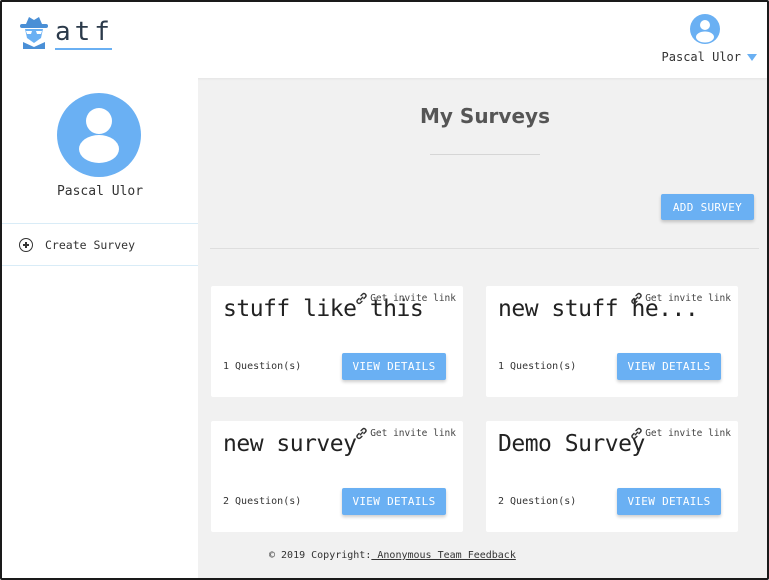 Image resolution: width=769 pixels, height=580 pixels. Describe the element at coordinates (90, 245) in the screenshot. I see `sidebar-item-label: Create Survey` at that location.